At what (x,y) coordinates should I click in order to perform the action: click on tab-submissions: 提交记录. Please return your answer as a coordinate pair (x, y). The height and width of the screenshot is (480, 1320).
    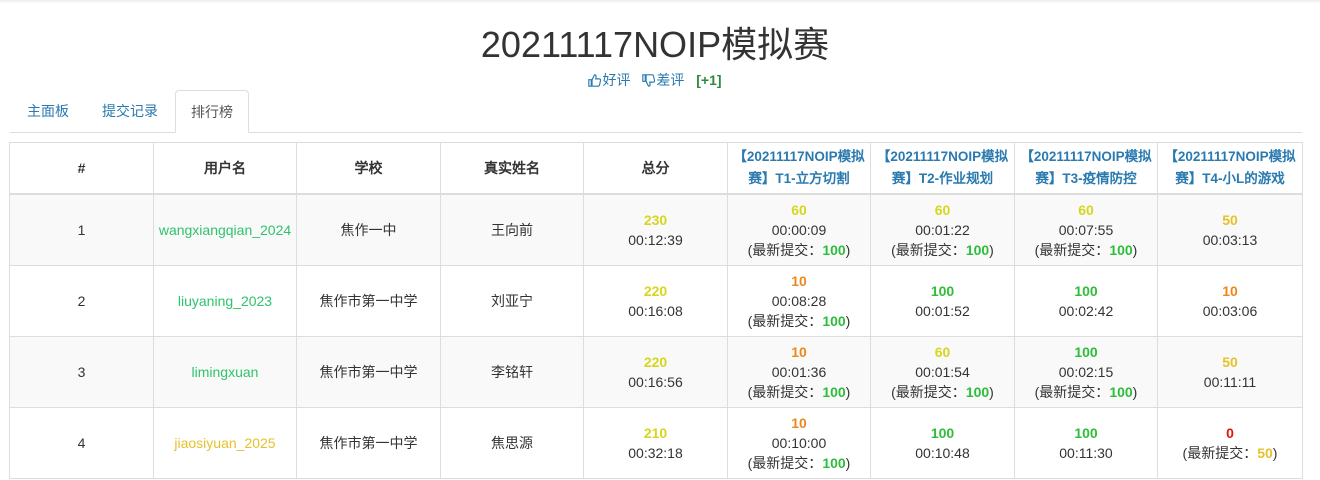
    Looking at the image, I should click on (130, 110).